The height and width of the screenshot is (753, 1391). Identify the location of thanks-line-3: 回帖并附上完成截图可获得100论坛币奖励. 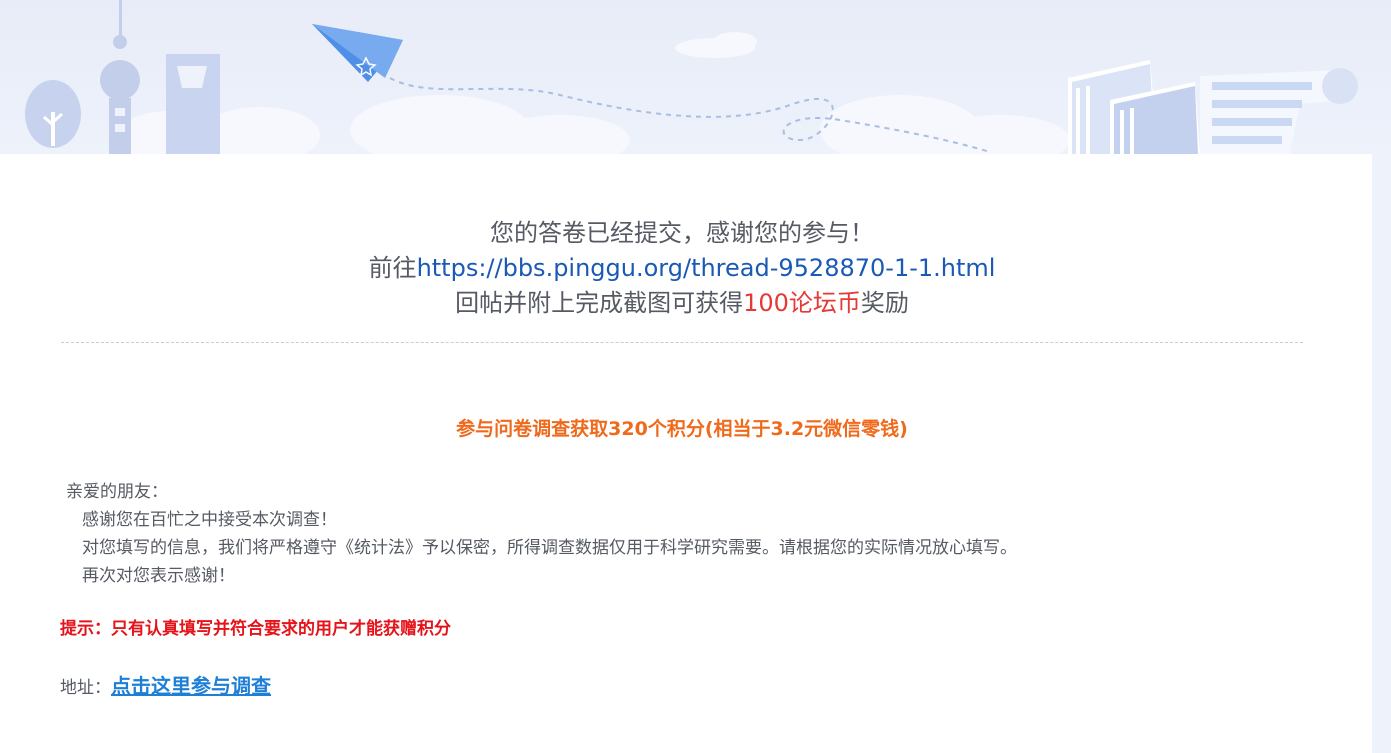
(682, 303).